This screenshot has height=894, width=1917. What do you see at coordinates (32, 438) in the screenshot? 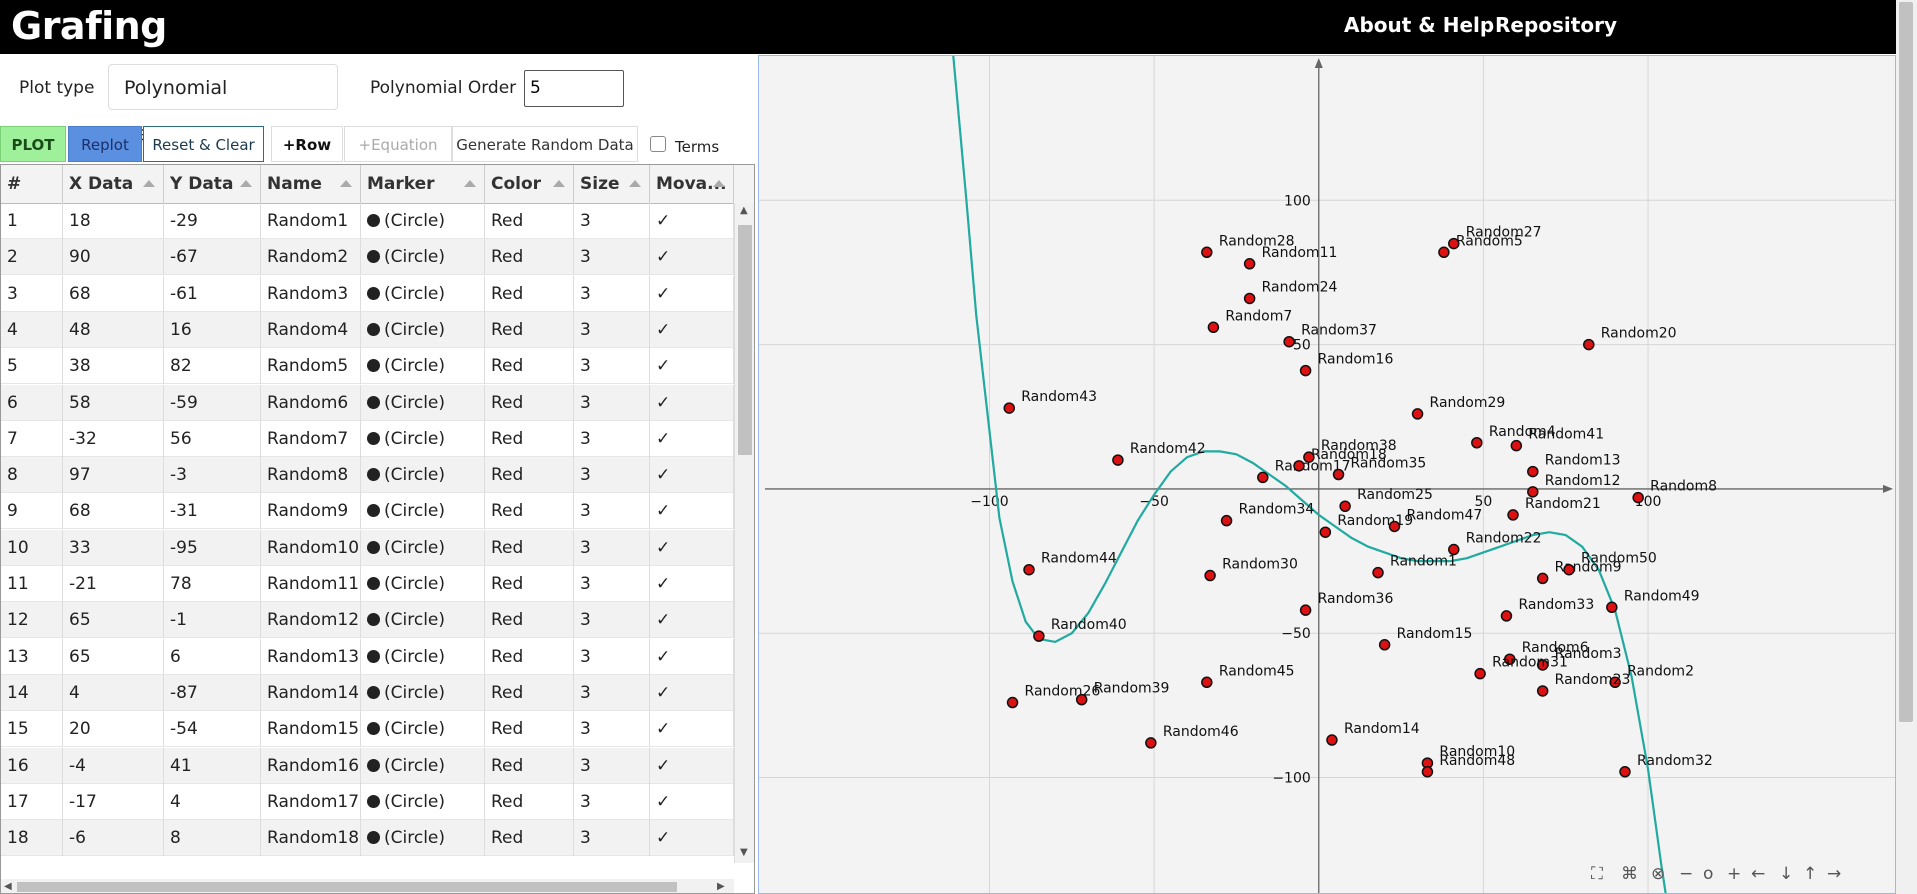
I see `table-cell: 7` at bounding box center [32, 438].